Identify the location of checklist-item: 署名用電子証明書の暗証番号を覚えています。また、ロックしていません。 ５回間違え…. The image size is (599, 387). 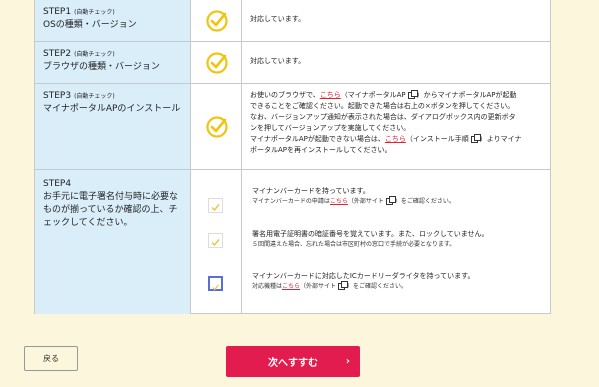
(370, 239).